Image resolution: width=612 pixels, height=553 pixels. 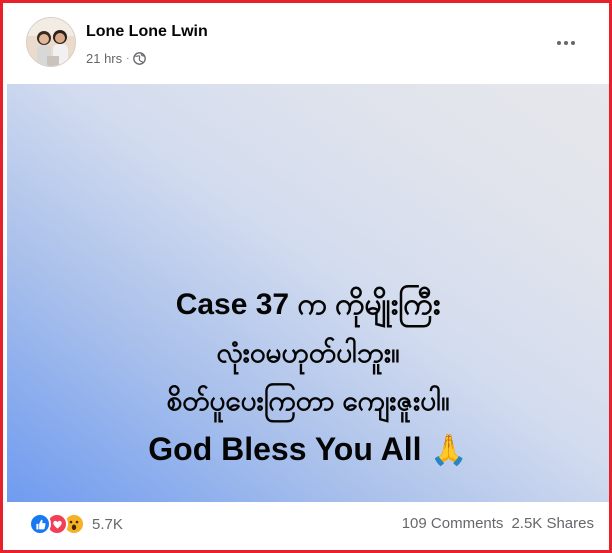 I want to click on reaction-count: 5.7K, so click(x=107, y=524).